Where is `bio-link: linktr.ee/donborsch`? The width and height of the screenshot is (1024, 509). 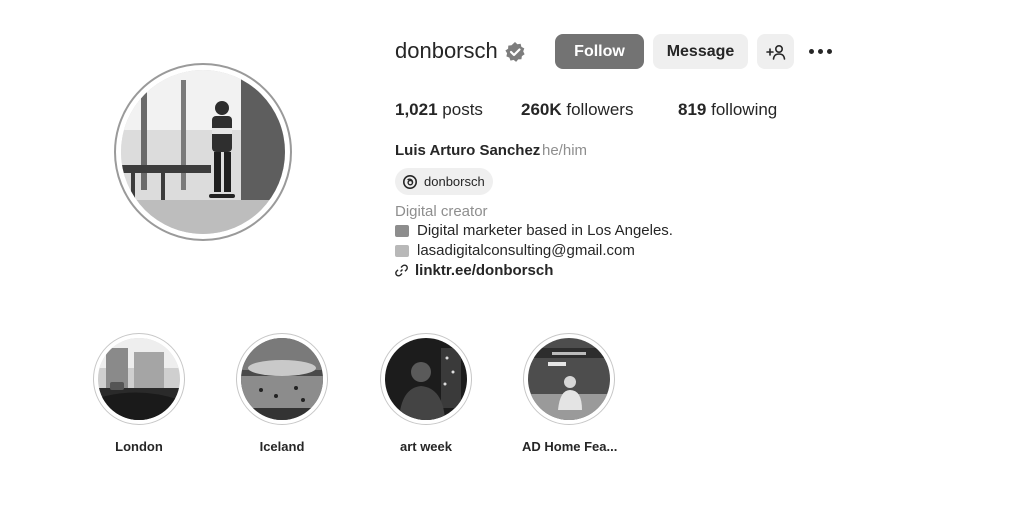
bio-link: linktr.ee/donborsch is located at coordinates (474, 270).